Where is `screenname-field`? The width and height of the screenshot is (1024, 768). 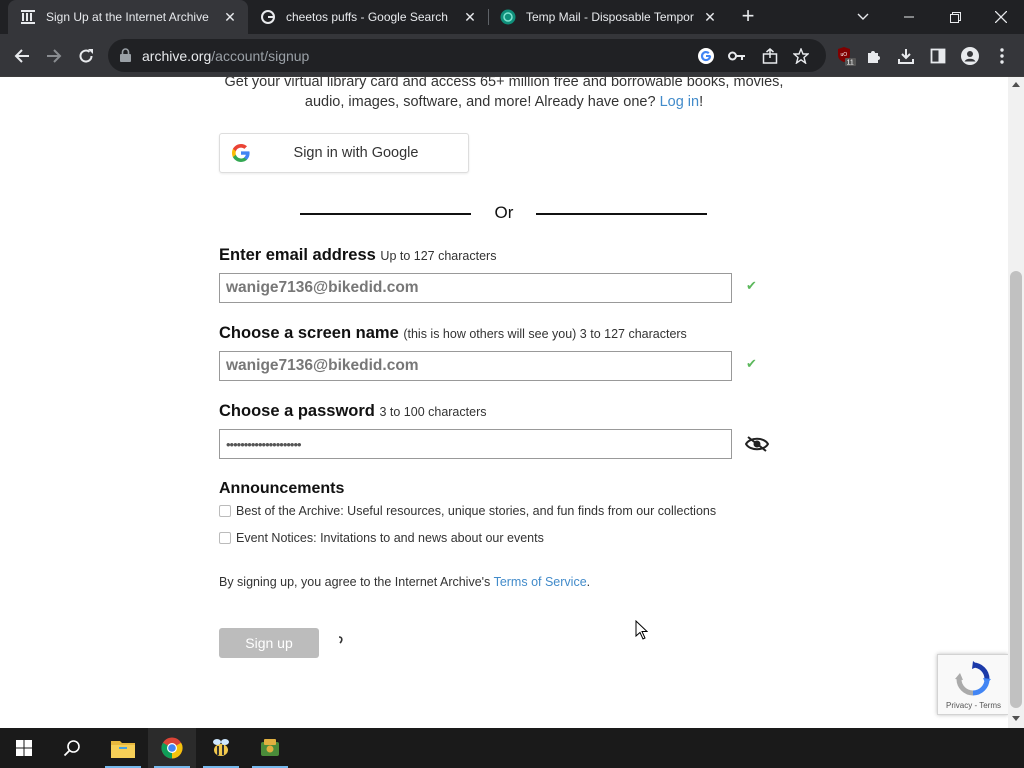
screenname-field is located at coordinates (475, 366).